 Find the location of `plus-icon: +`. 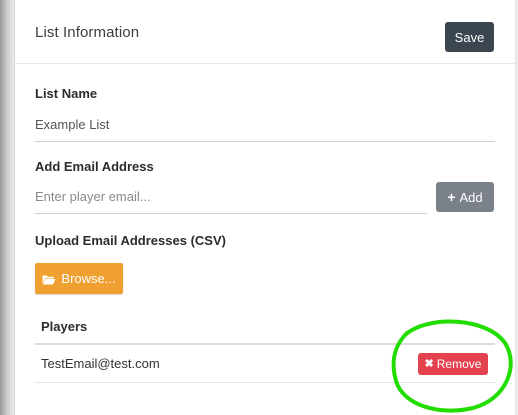

plus-icon: + is located at coordinates (451, 197).